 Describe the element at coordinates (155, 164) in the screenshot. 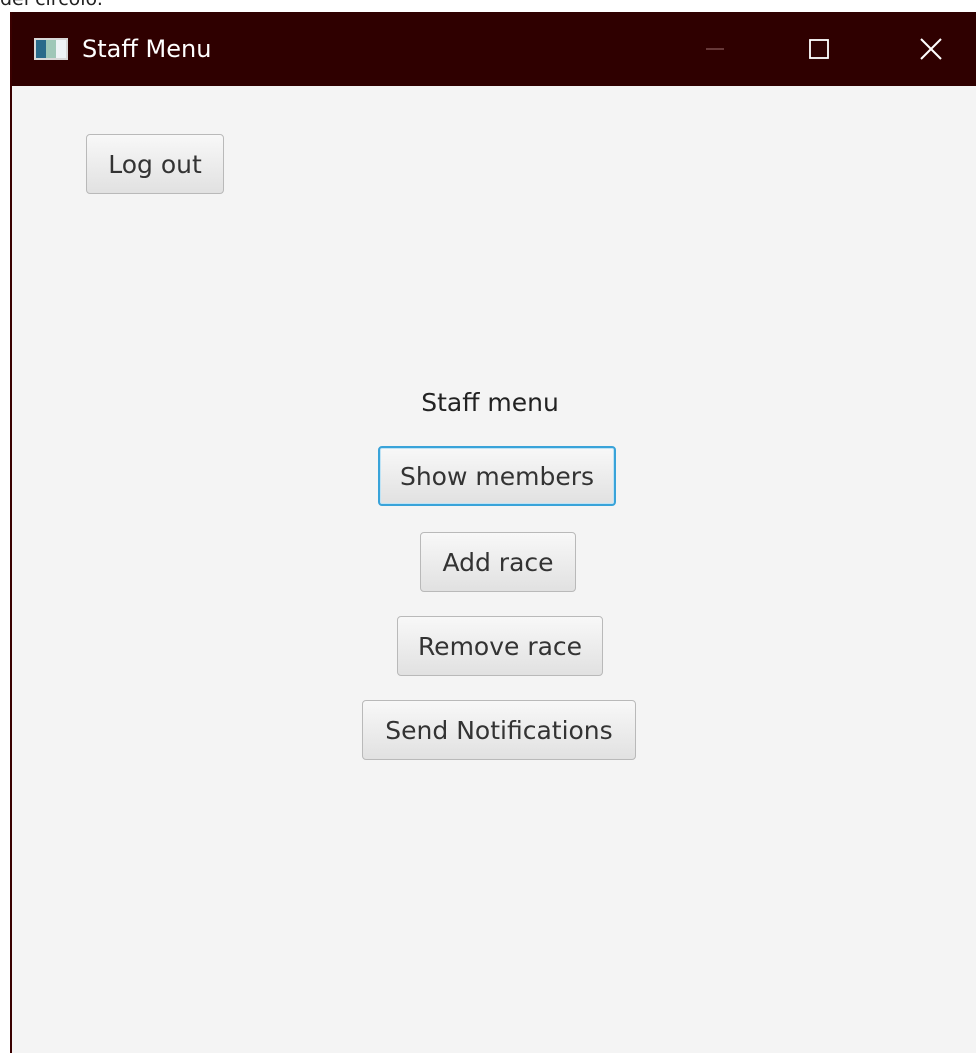

I see `logout-button: Log out` at that location.